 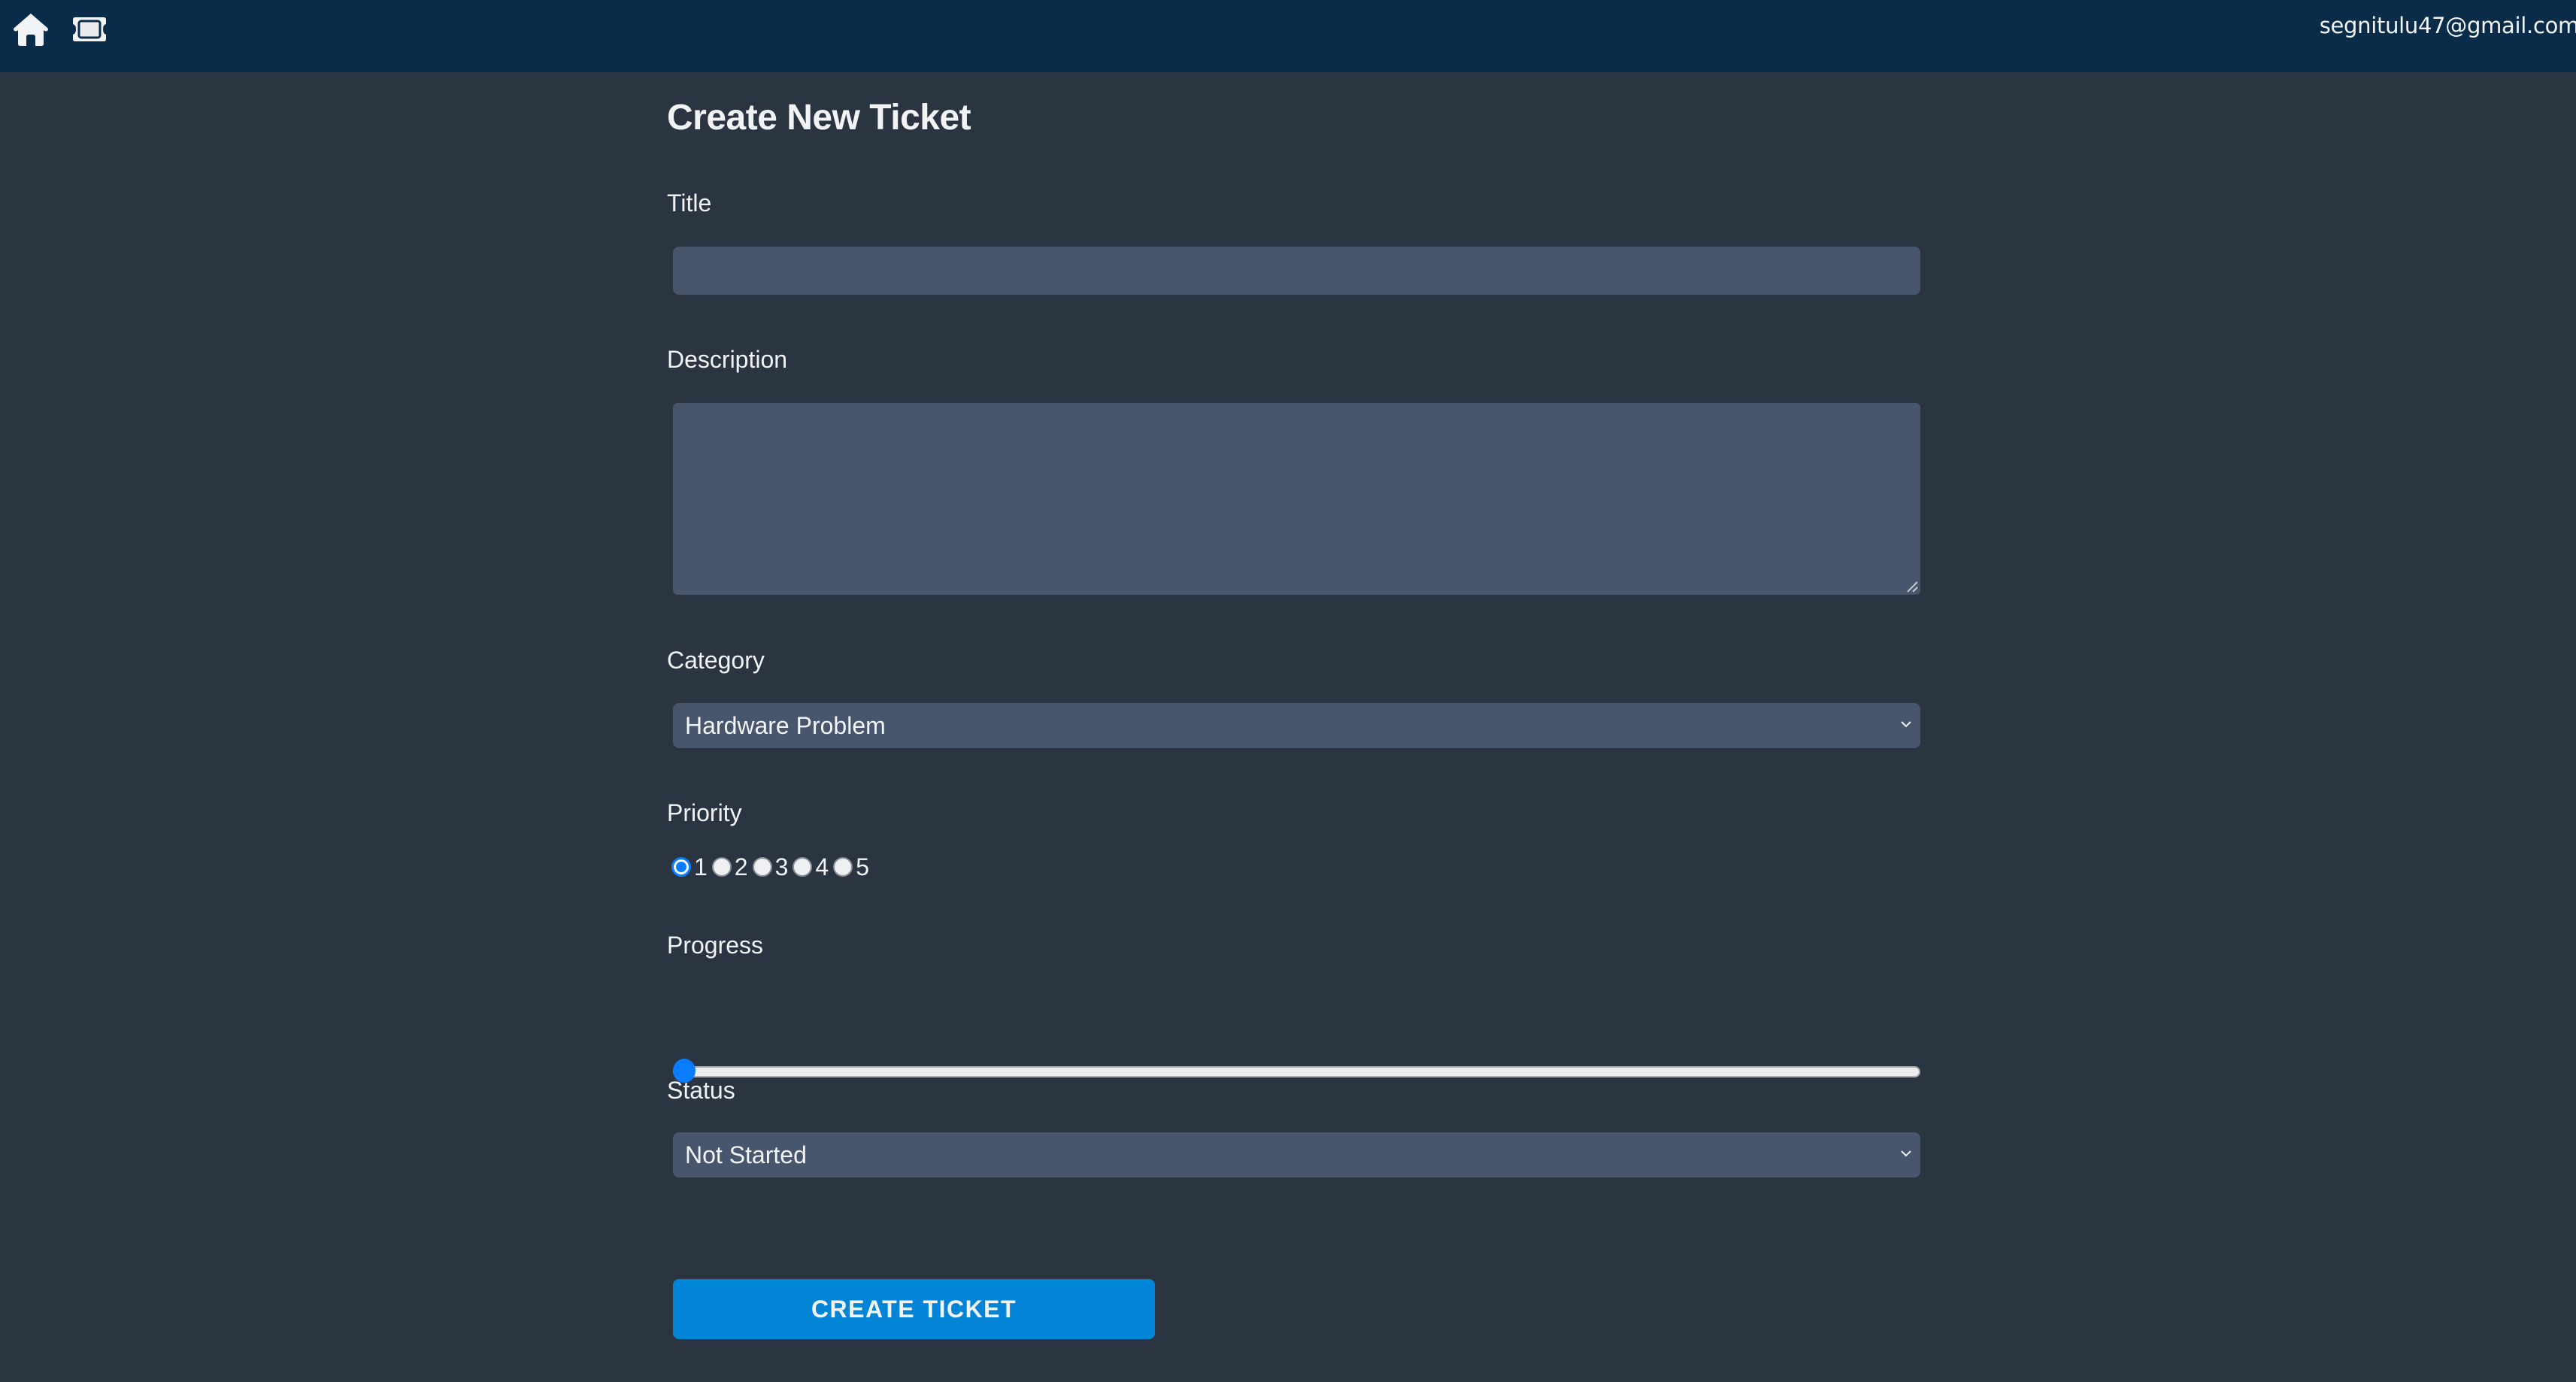 I want to click on category-selected-value: Hardware Problem, so click(x=785, y=725).